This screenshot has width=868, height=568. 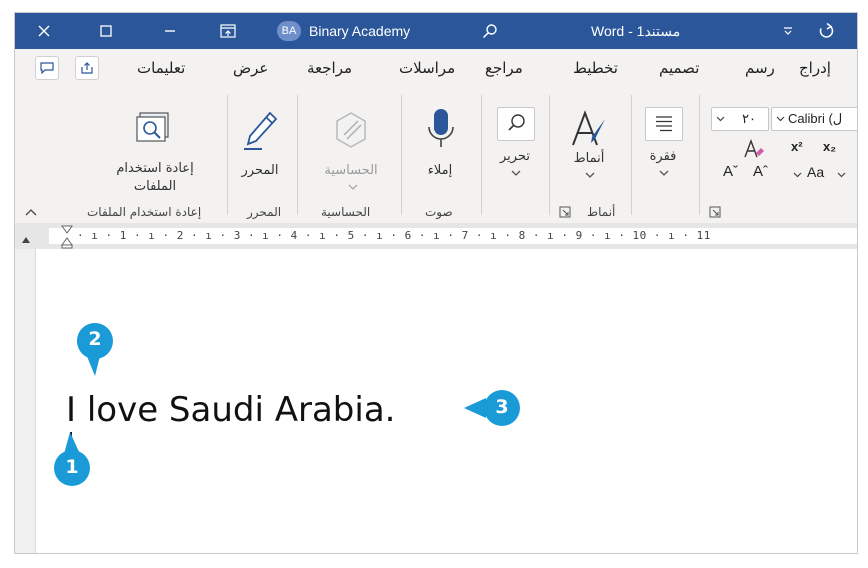 I want to click on styles-chevron-down-icon, so click(x=590, y=176).